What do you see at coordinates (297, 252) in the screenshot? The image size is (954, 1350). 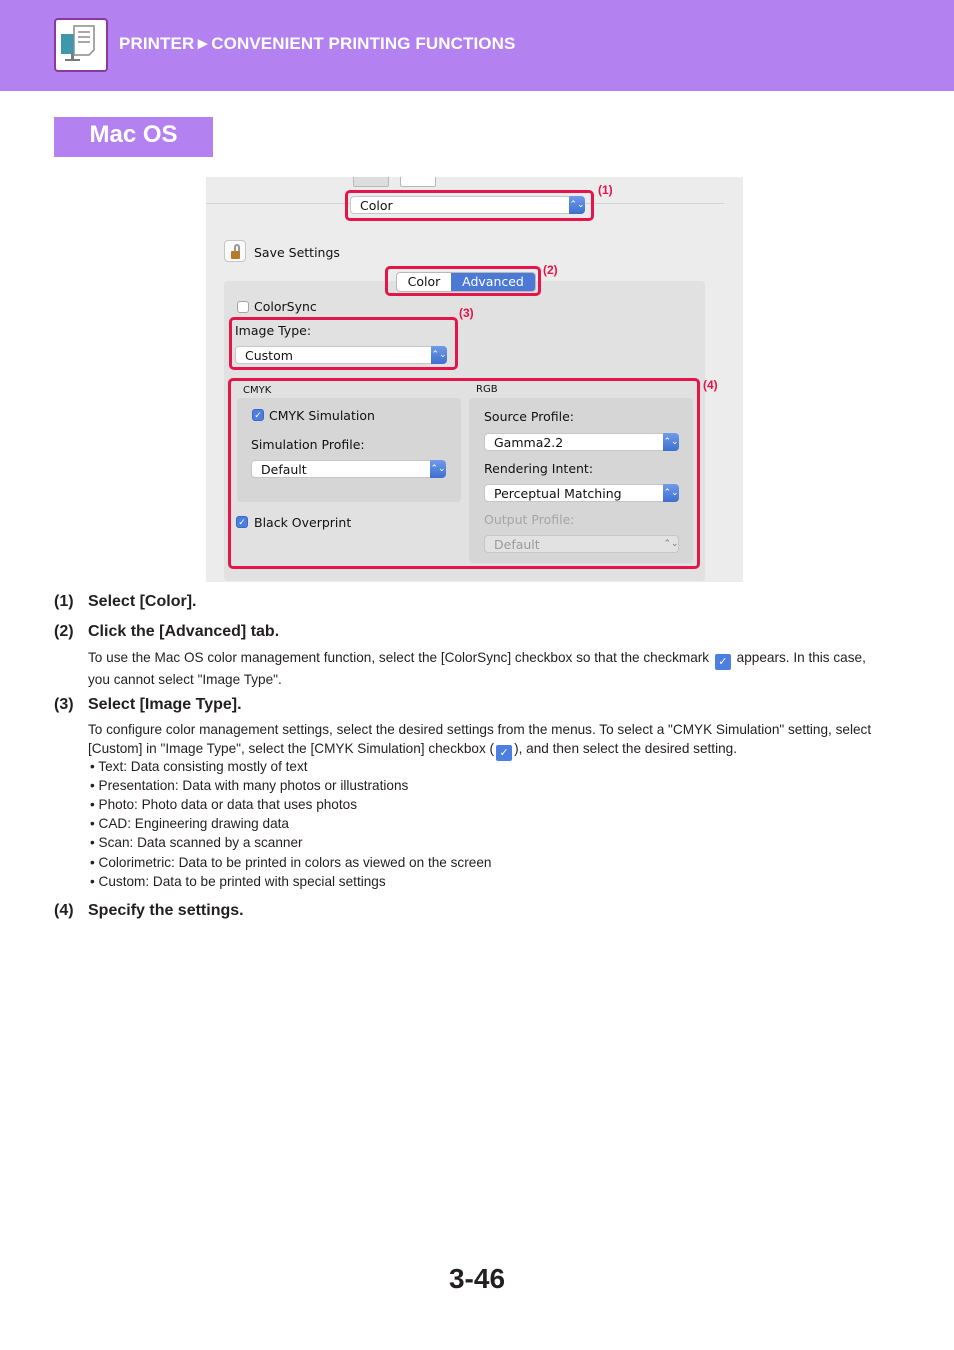 I see `save-settings-label: Save Settings` at bounding box center [297, 252].